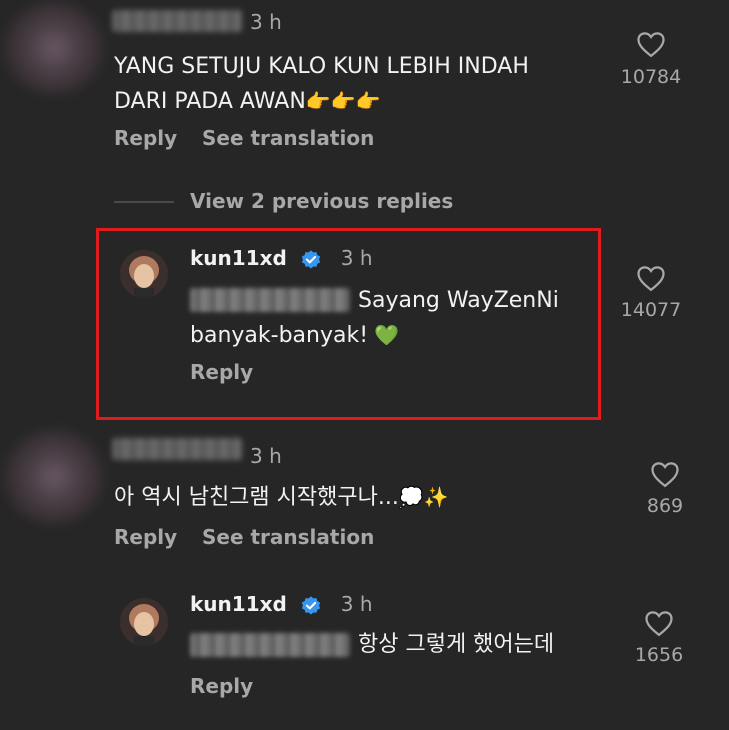 The width and height of the screenshot is (729, 730). What do you see at coordinates (343, 101) in the screenshot?
I see `pointing-hand-emoji: 👉👉👉` at bounding box center [343, 101].